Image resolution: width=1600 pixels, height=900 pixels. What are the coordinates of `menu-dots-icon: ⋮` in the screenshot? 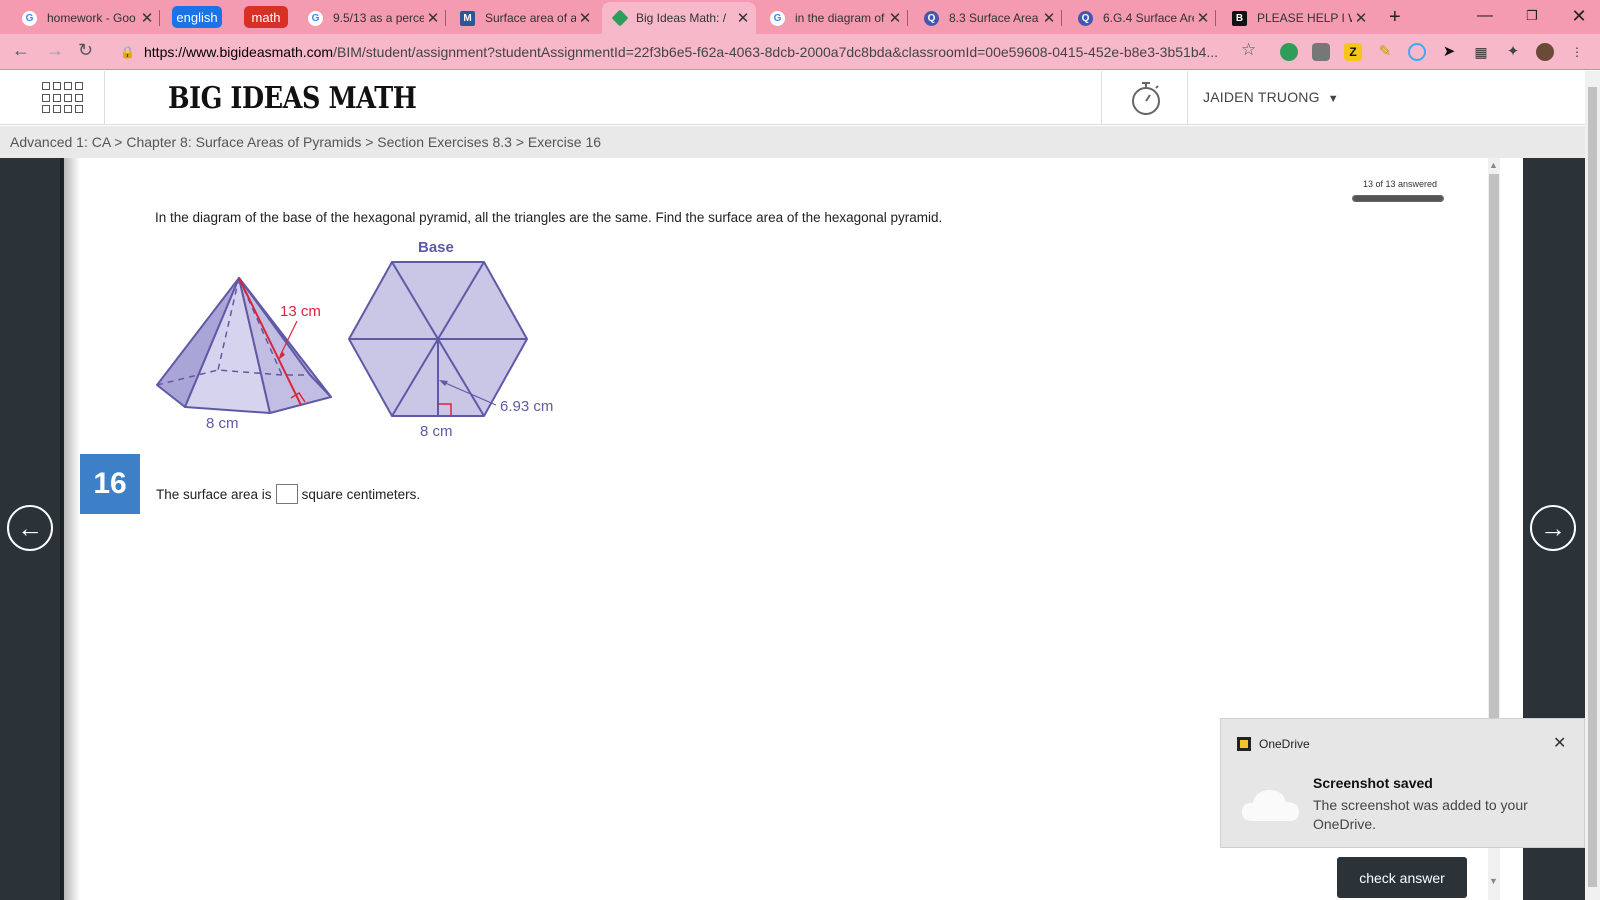 It's located at (1577, 52).